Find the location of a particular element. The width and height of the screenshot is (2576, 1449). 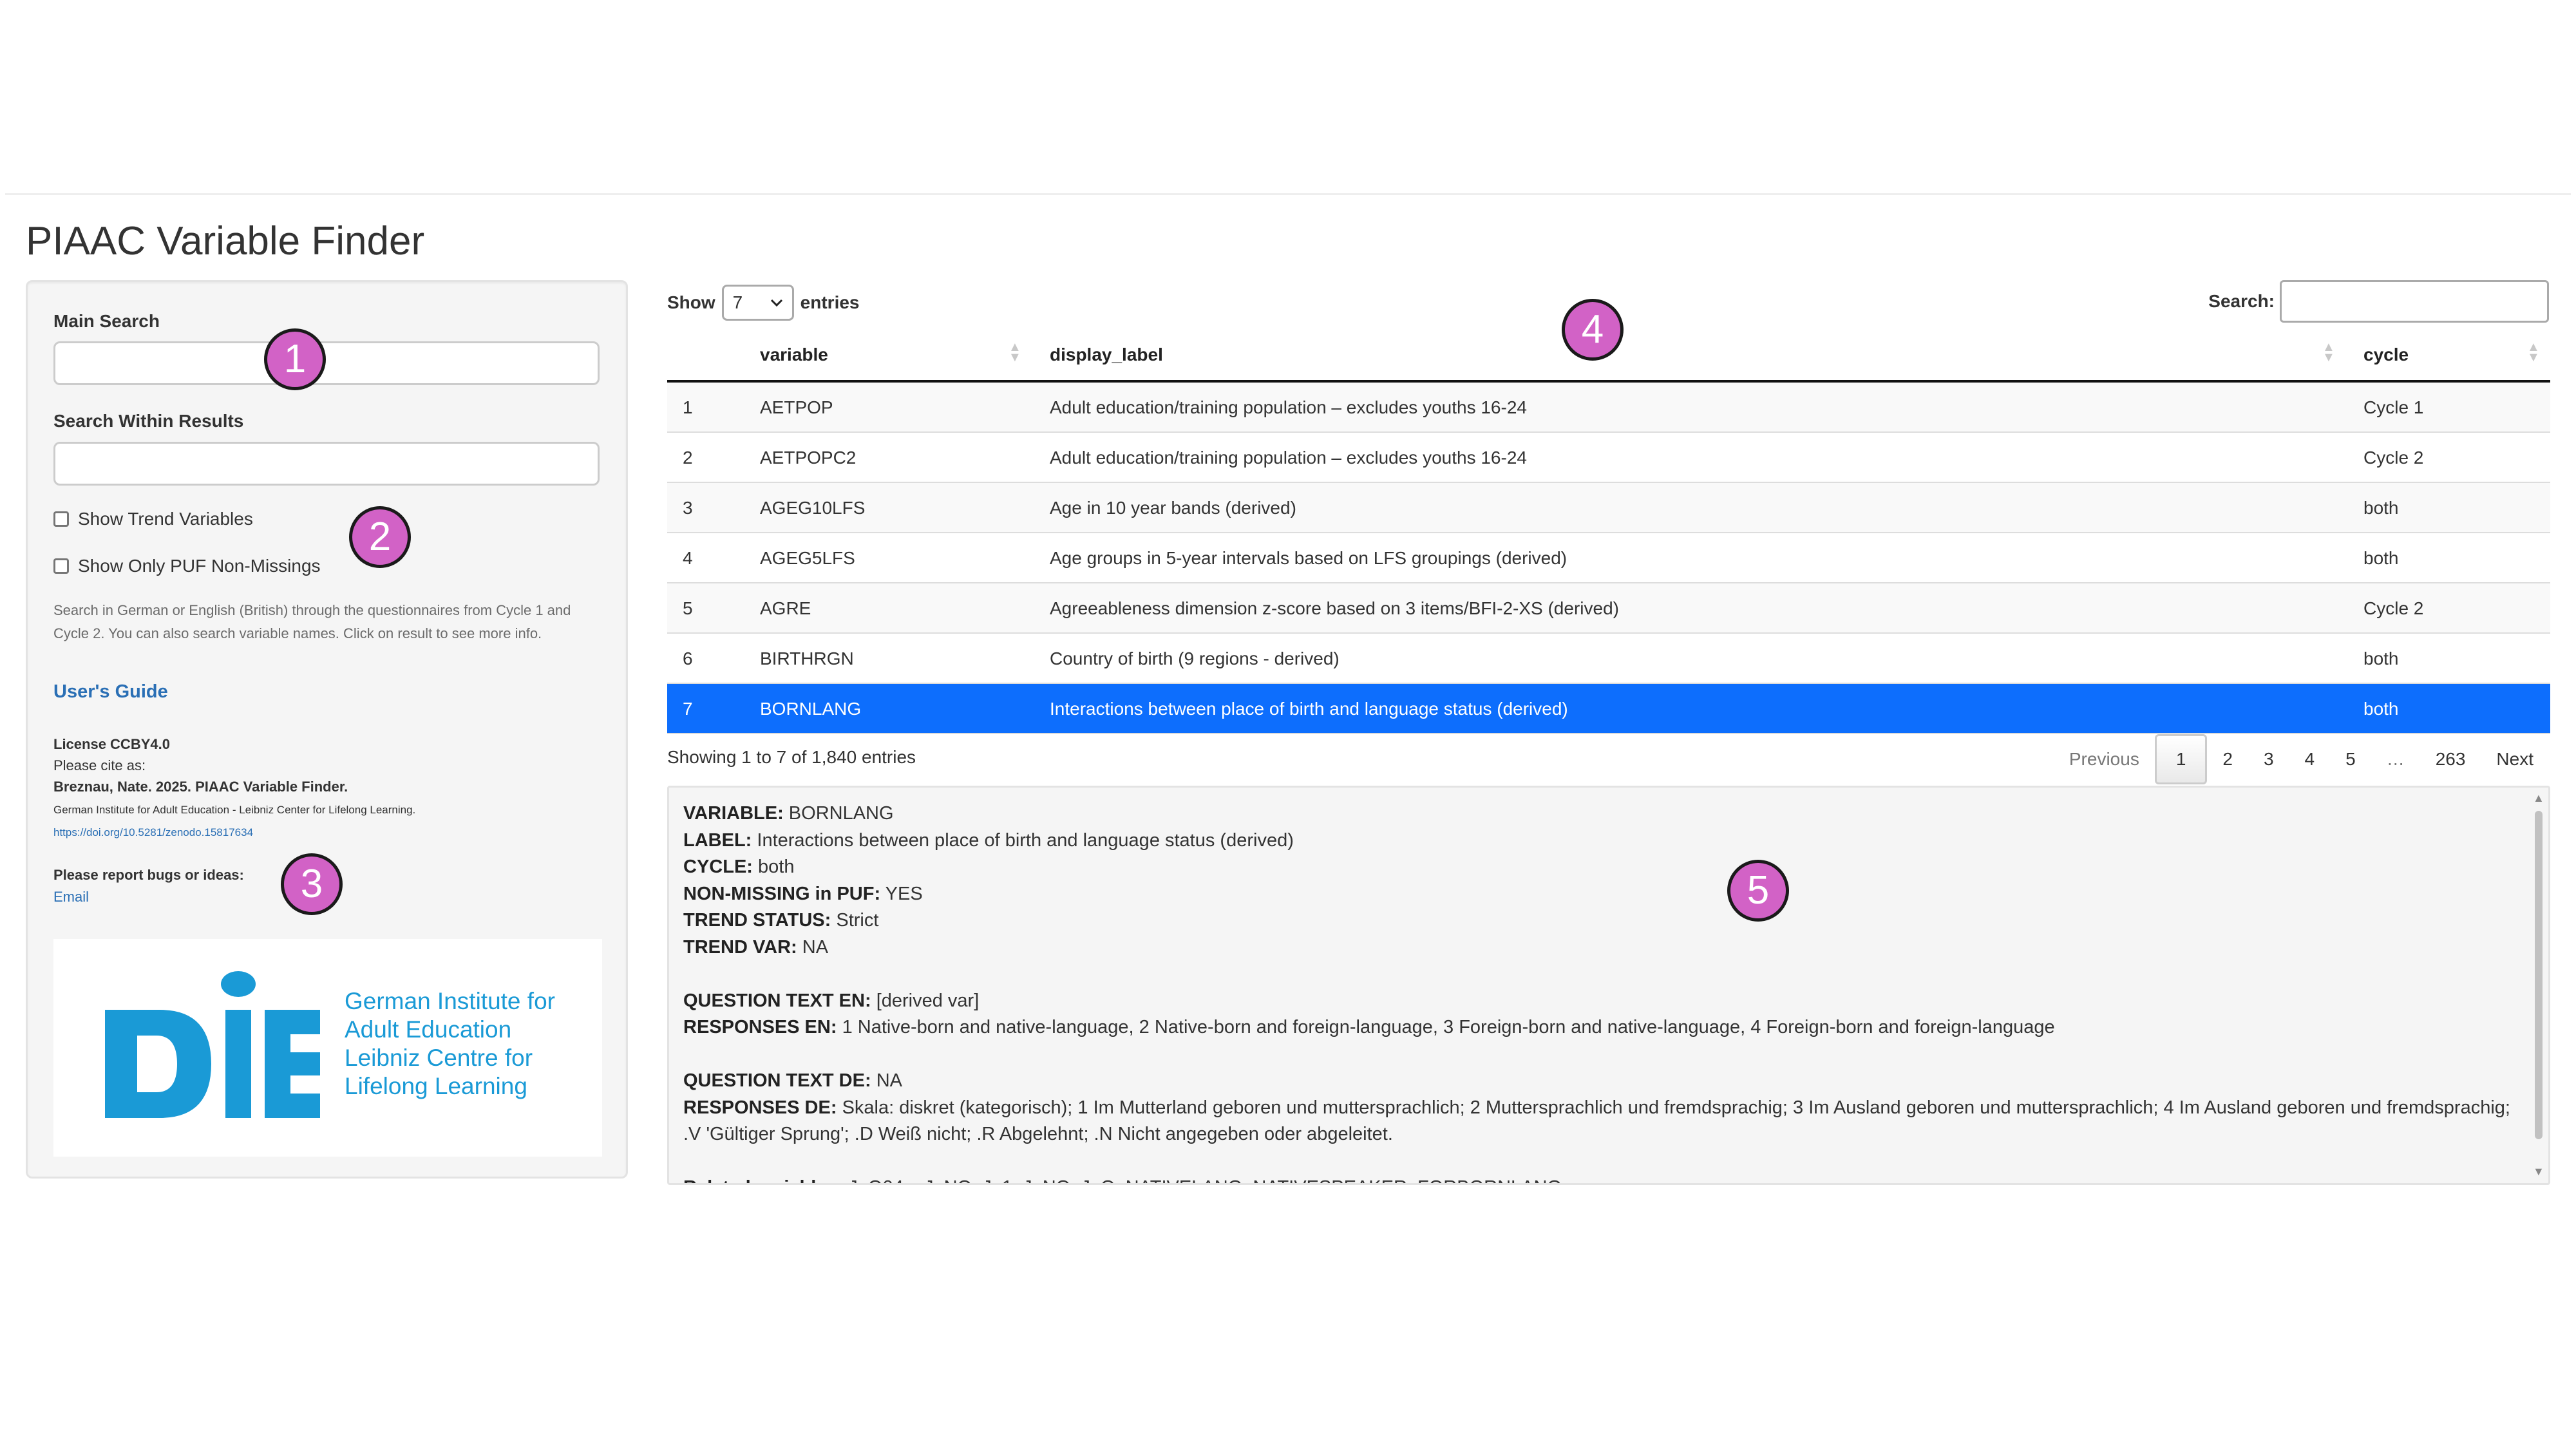

detail-value: NA is located at coordinates (815, 947).